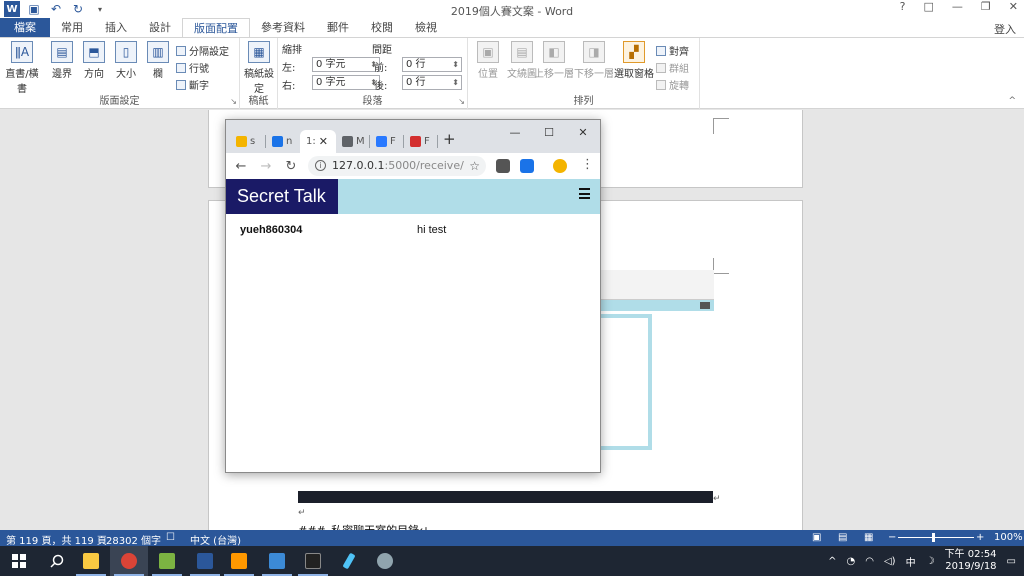 Image resolution: width=1024 pixels, height=576 pixels. What do you see at coordinates (116, 27) in the screenshot?
I see `tab-insert: 插入` at bounding box center [116, 27].